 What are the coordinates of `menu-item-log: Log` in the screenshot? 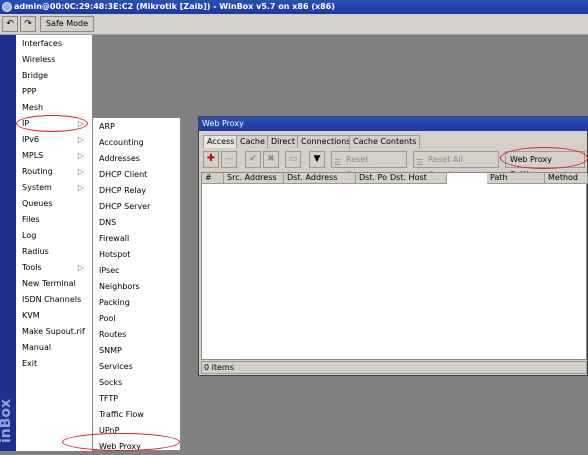 It's located at (54, 236).